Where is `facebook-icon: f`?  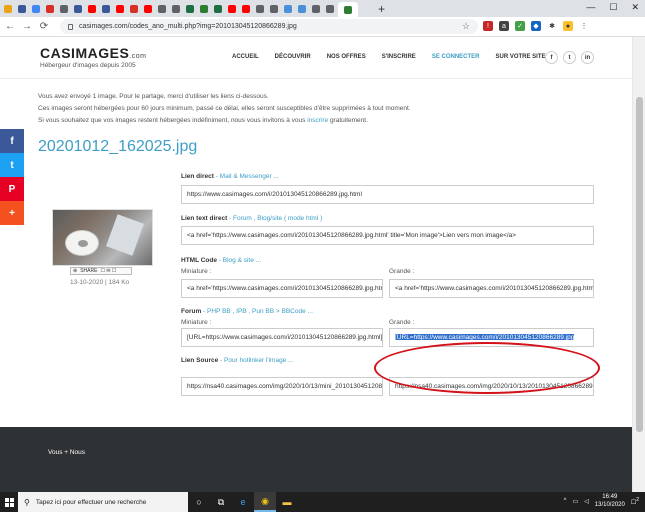 facebook-icon: f is located at coordinates (551, 57).